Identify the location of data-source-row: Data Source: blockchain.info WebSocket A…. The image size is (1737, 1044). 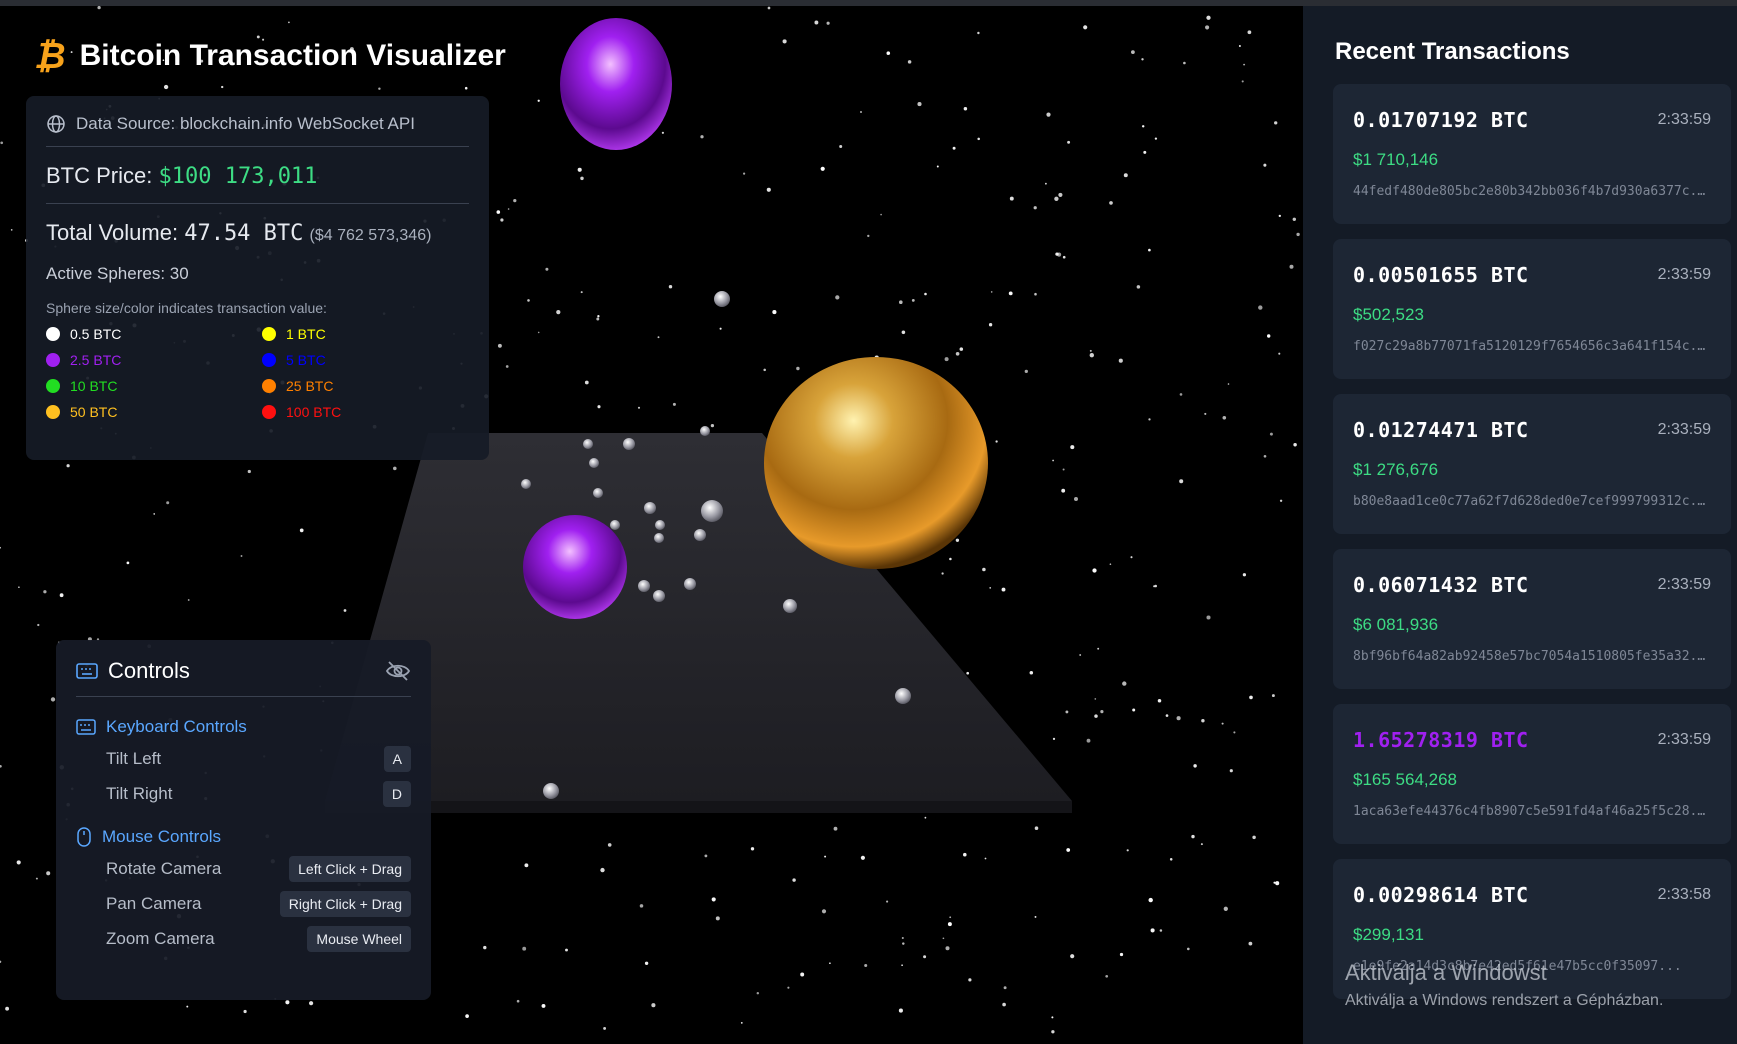
(257, 130).